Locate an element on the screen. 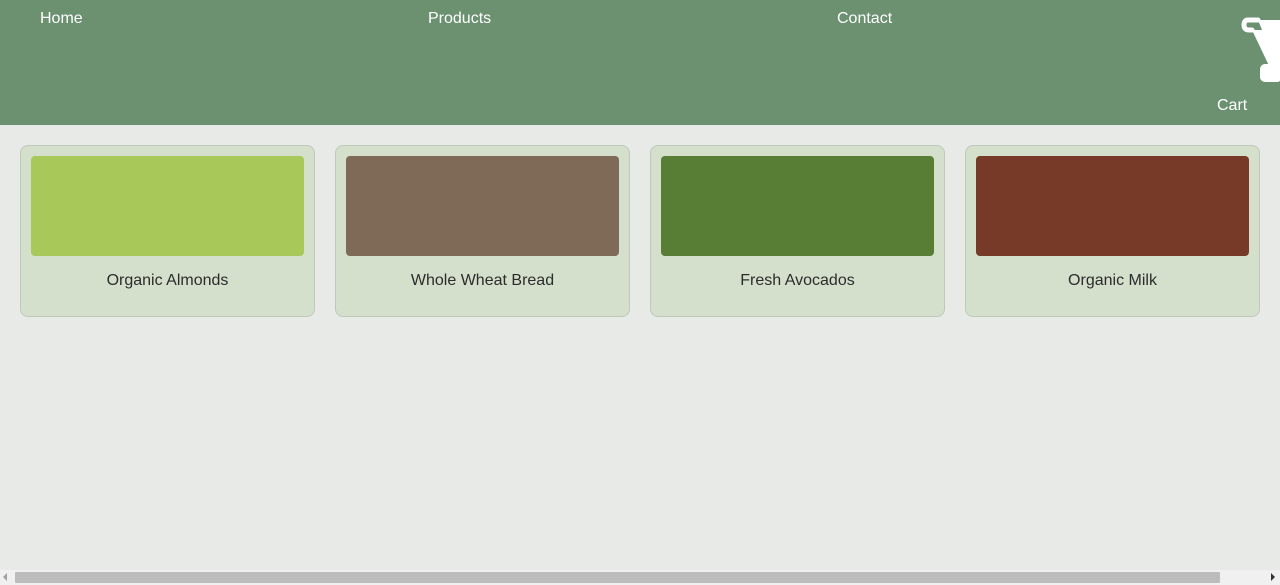  horizontal-scrollbar is located at coordinates (640, 577).